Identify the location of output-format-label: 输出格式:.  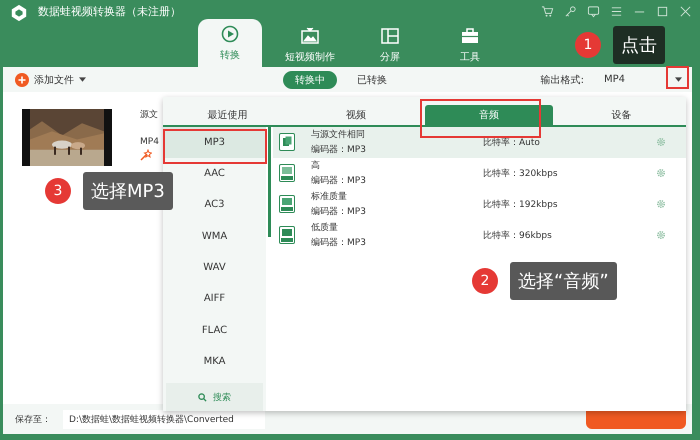
(562, 80).